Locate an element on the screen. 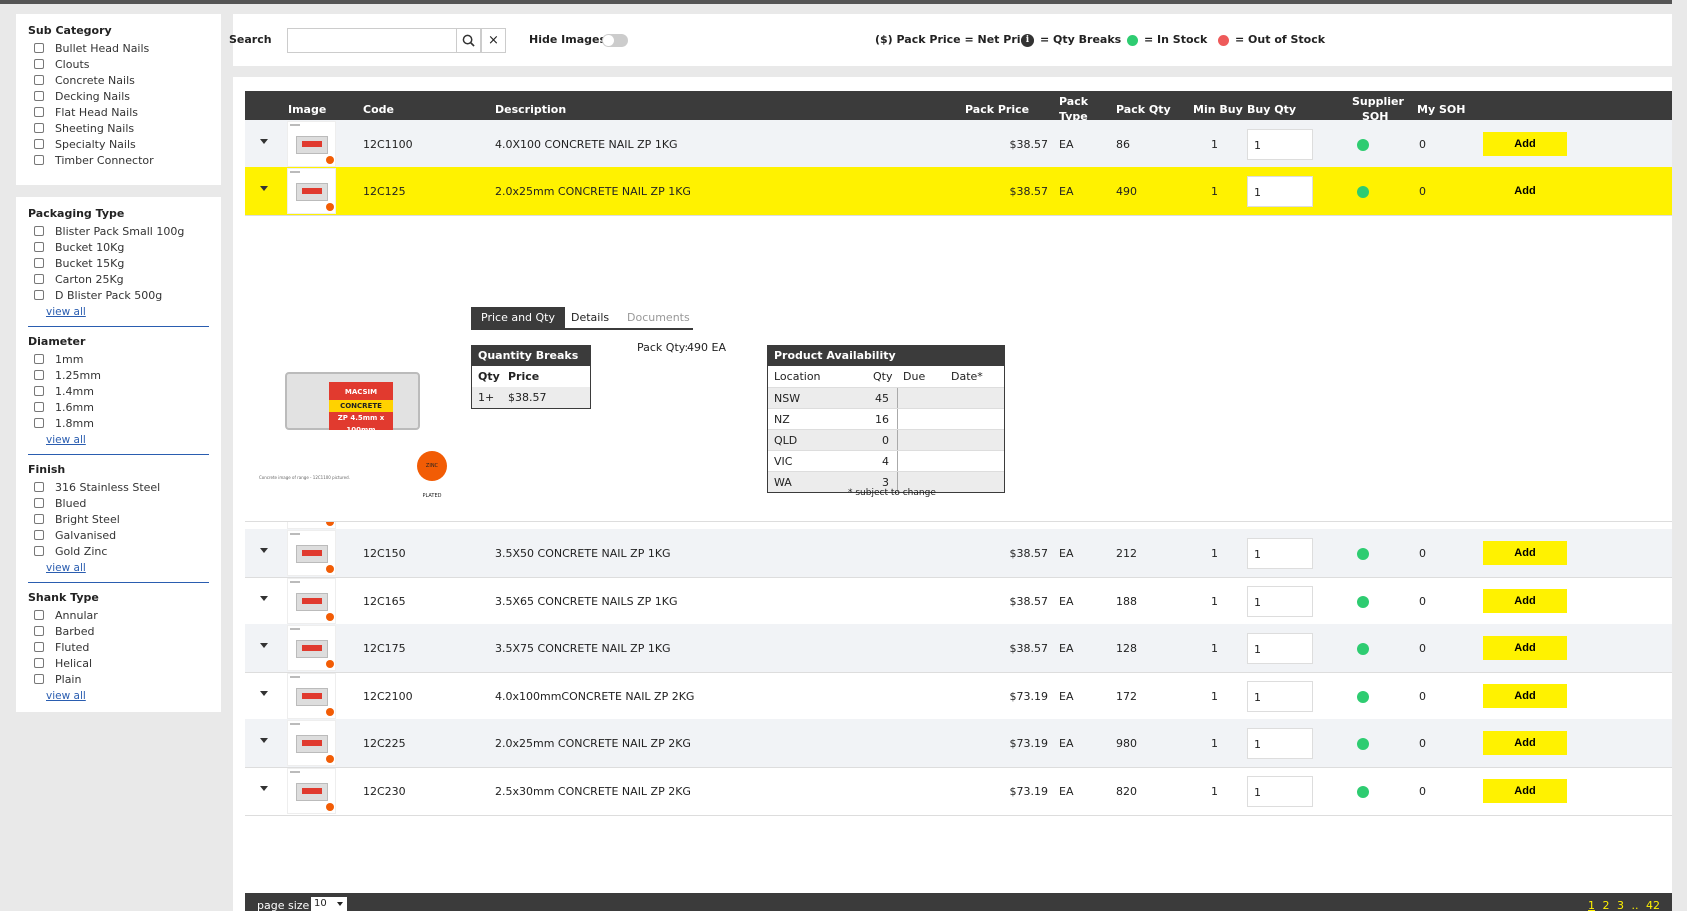 This screenshot has height=911, width=1687. page-link: 2 is located at coordinates (1606, 905).